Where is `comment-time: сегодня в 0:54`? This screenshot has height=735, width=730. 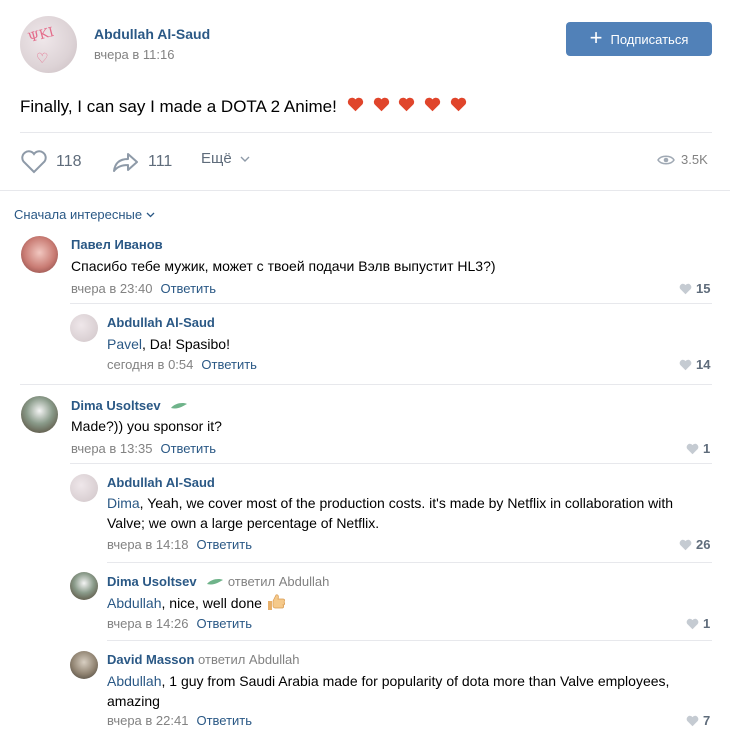 comment-time: сегодня в 0:54 is located at coordinates (150, 364).